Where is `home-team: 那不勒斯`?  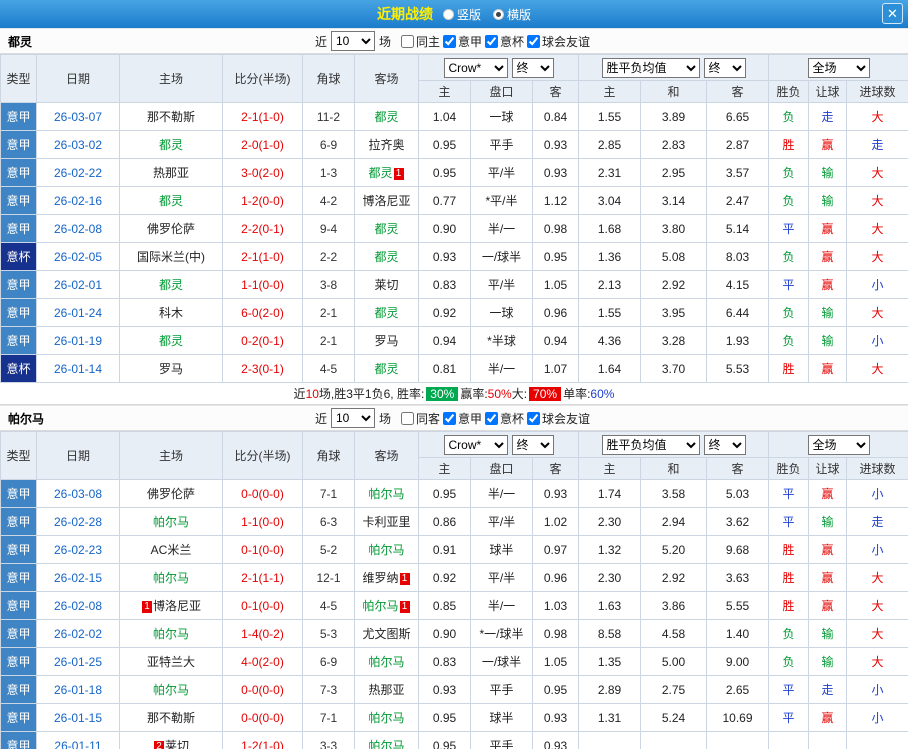
home-team: 那不勒斯 is located at coordinates (171, 116).